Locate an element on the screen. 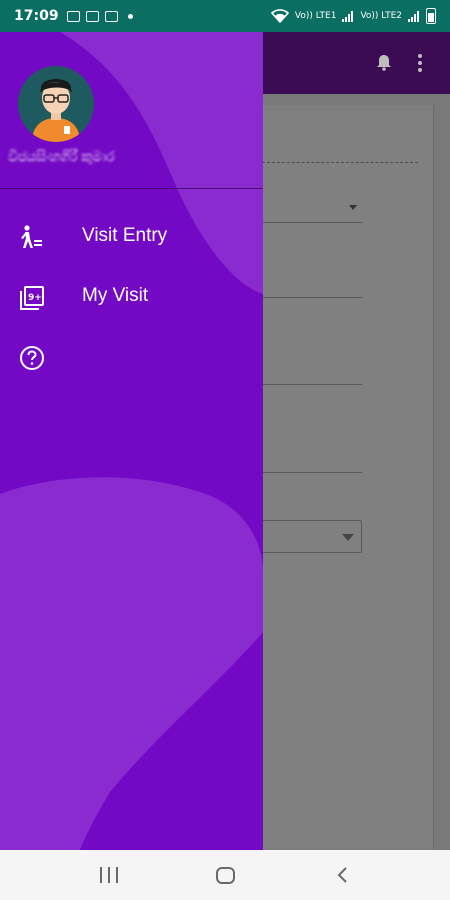  avatar is located at coordinates (56, 104).